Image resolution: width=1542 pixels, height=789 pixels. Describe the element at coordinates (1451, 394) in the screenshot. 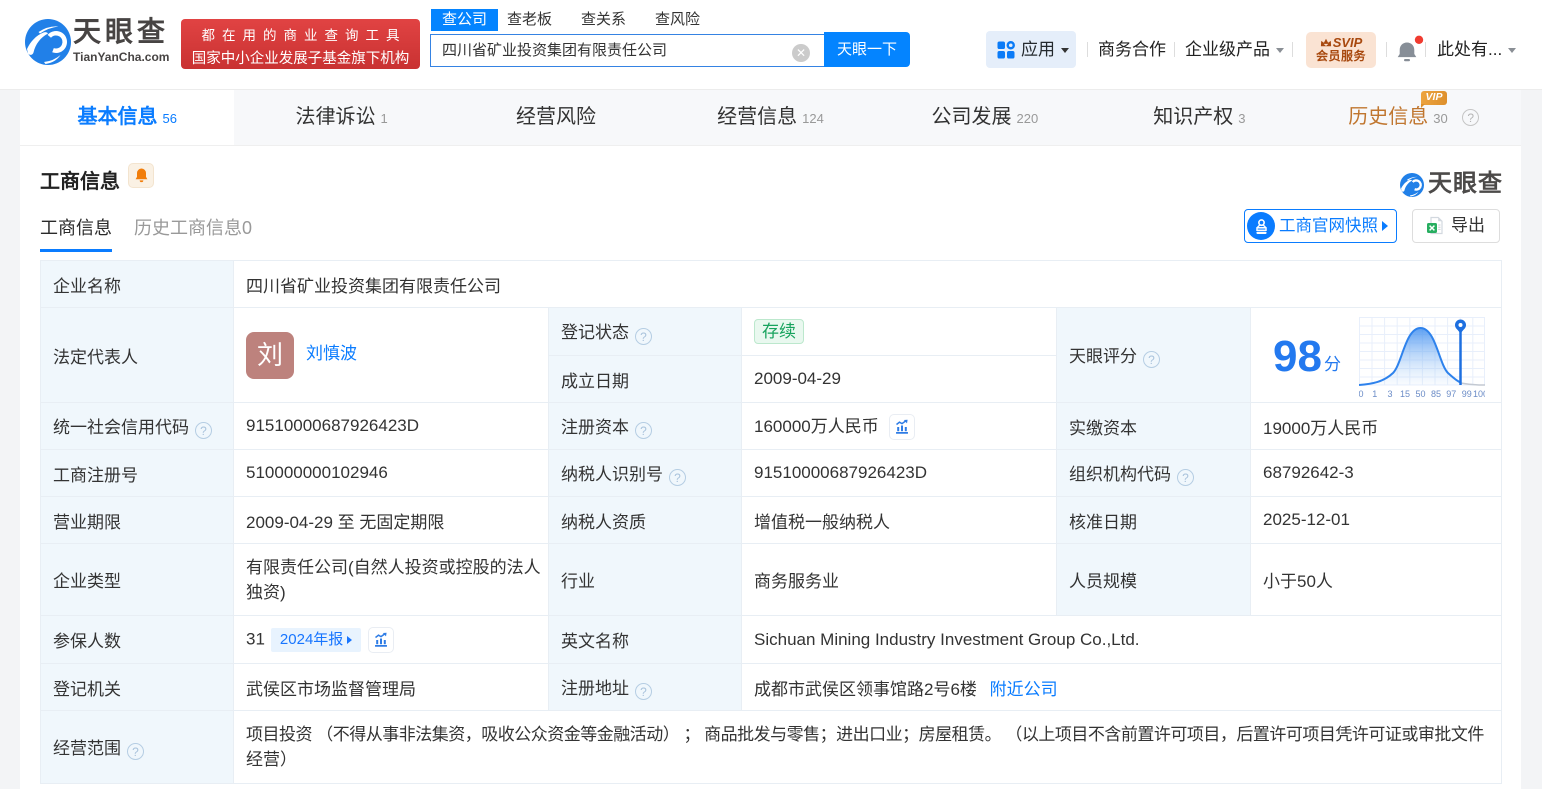

I see `svg-text: 97` at that location.